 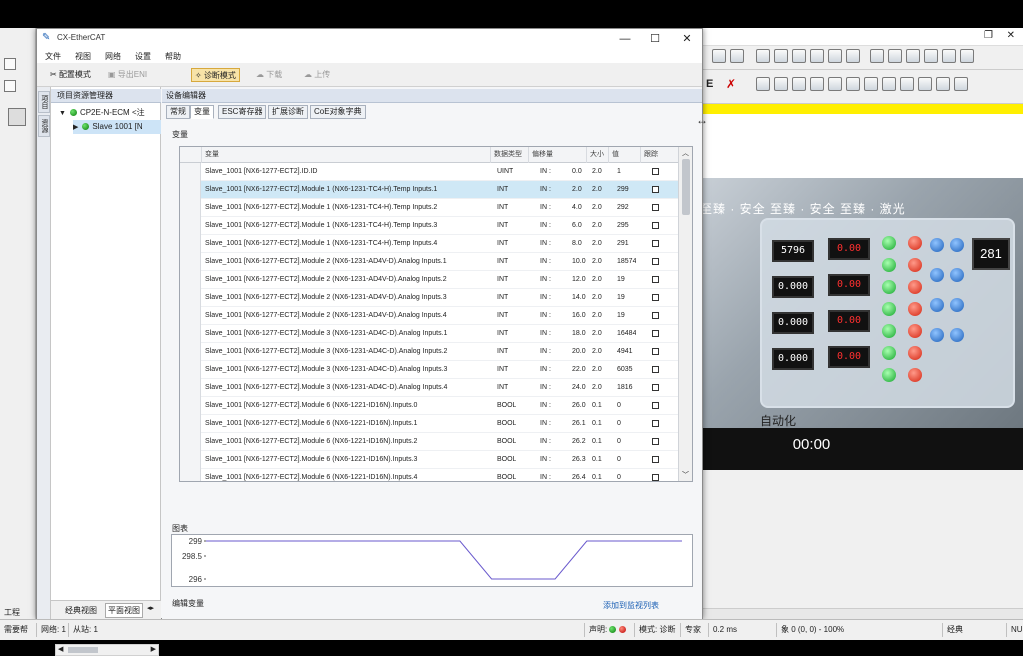 I want to click on sidebar-hscroll: ◀ ▶, so click(x=107, y=650).